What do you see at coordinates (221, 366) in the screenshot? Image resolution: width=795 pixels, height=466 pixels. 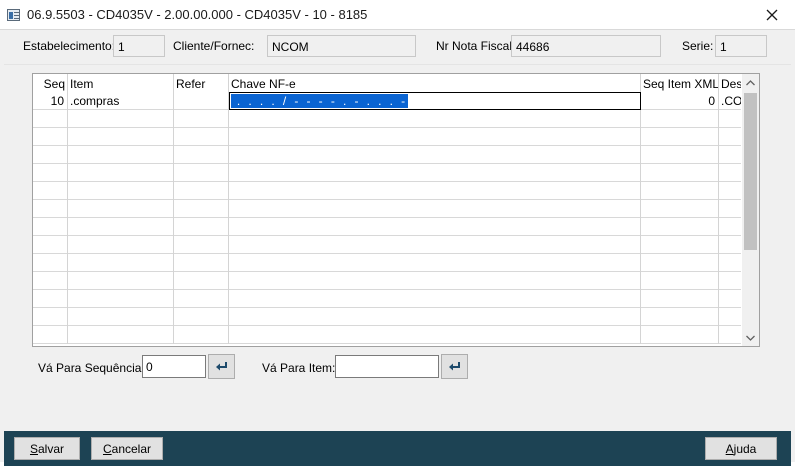 I see `go-to-sequence-button` at bounding box center [221, 366].